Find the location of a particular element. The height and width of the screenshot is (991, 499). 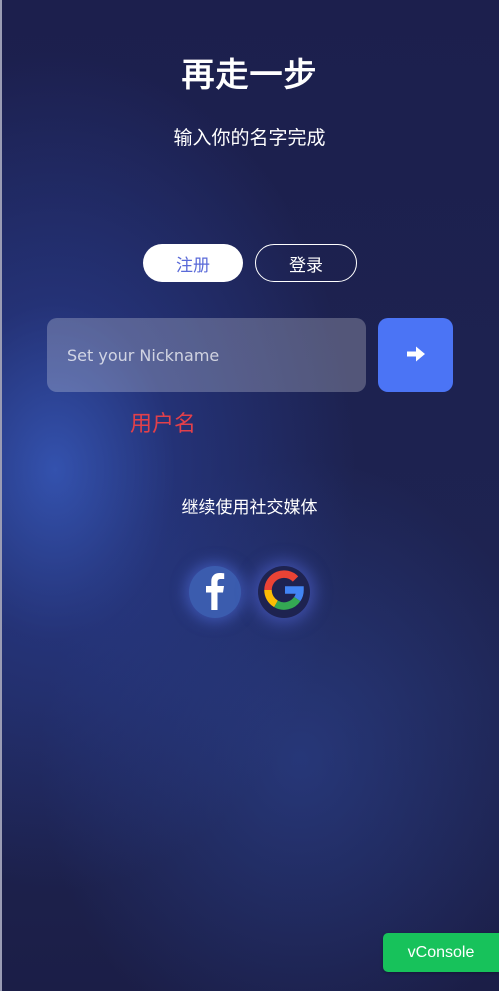

page-title: 再走一步 is located at coordinates (249, 74).